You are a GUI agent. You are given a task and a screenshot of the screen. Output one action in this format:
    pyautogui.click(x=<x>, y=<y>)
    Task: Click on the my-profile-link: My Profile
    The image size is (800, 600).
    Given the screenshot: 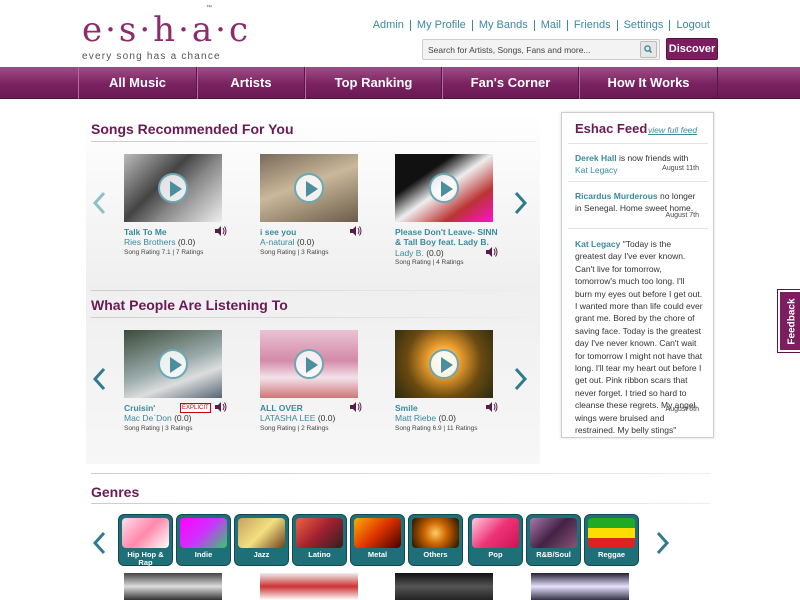 What is the action you would take?
    pyautogui.click(x=440, y=25)
    